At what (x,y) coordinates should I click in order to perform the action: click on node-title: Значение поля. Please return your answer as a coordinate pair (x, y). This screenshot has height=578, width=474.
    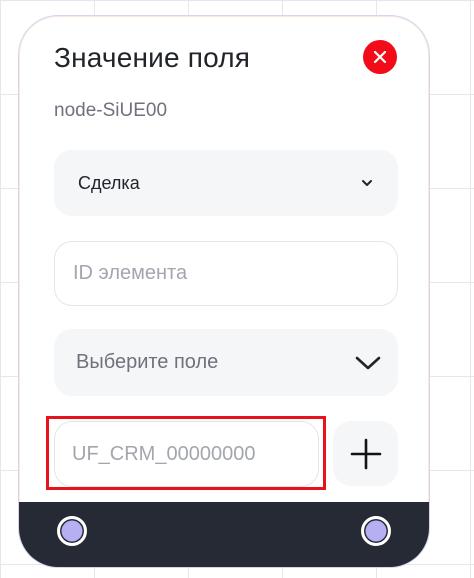
    Looking at the image, I should click on (152, 57).